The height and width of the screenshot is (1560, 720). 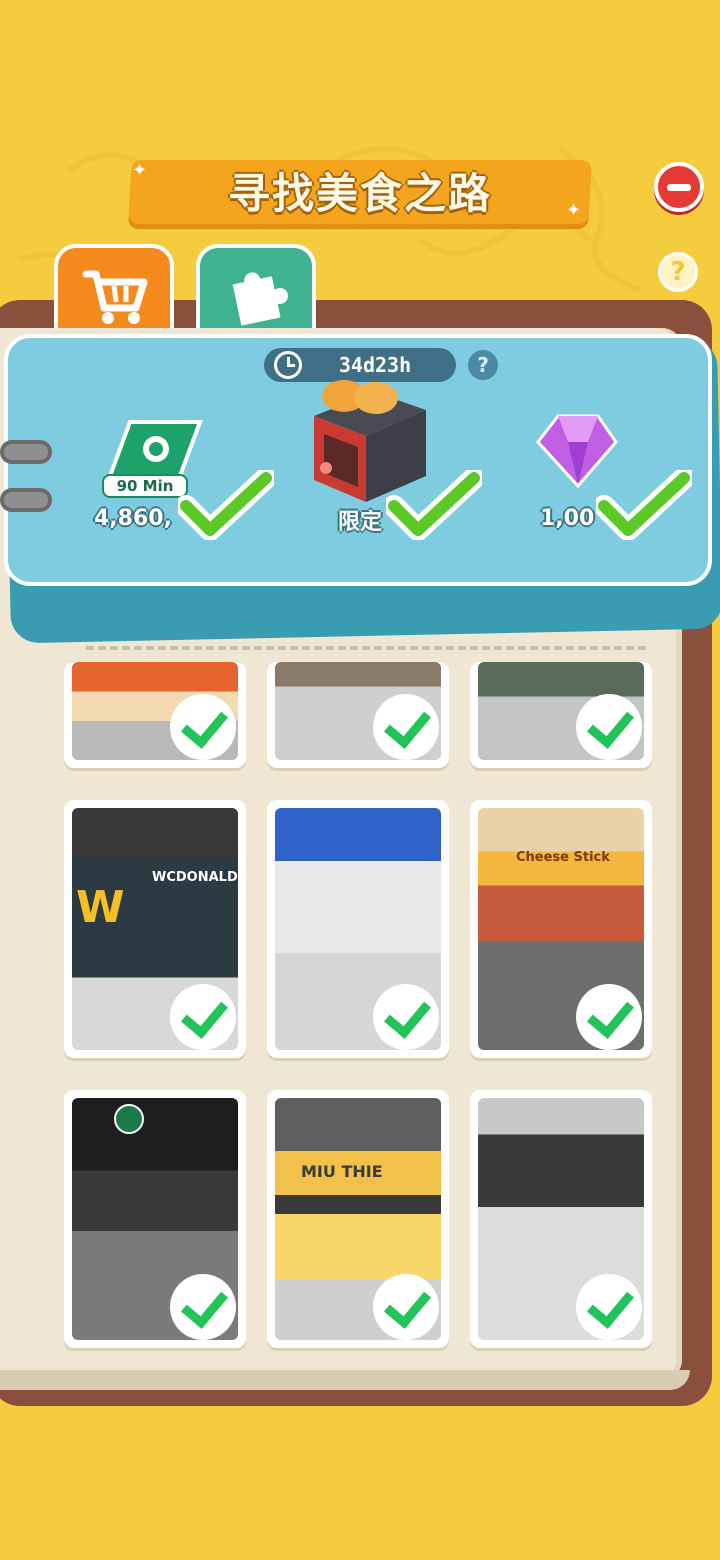 I want to click on close-button, so click(x=679, y=187).